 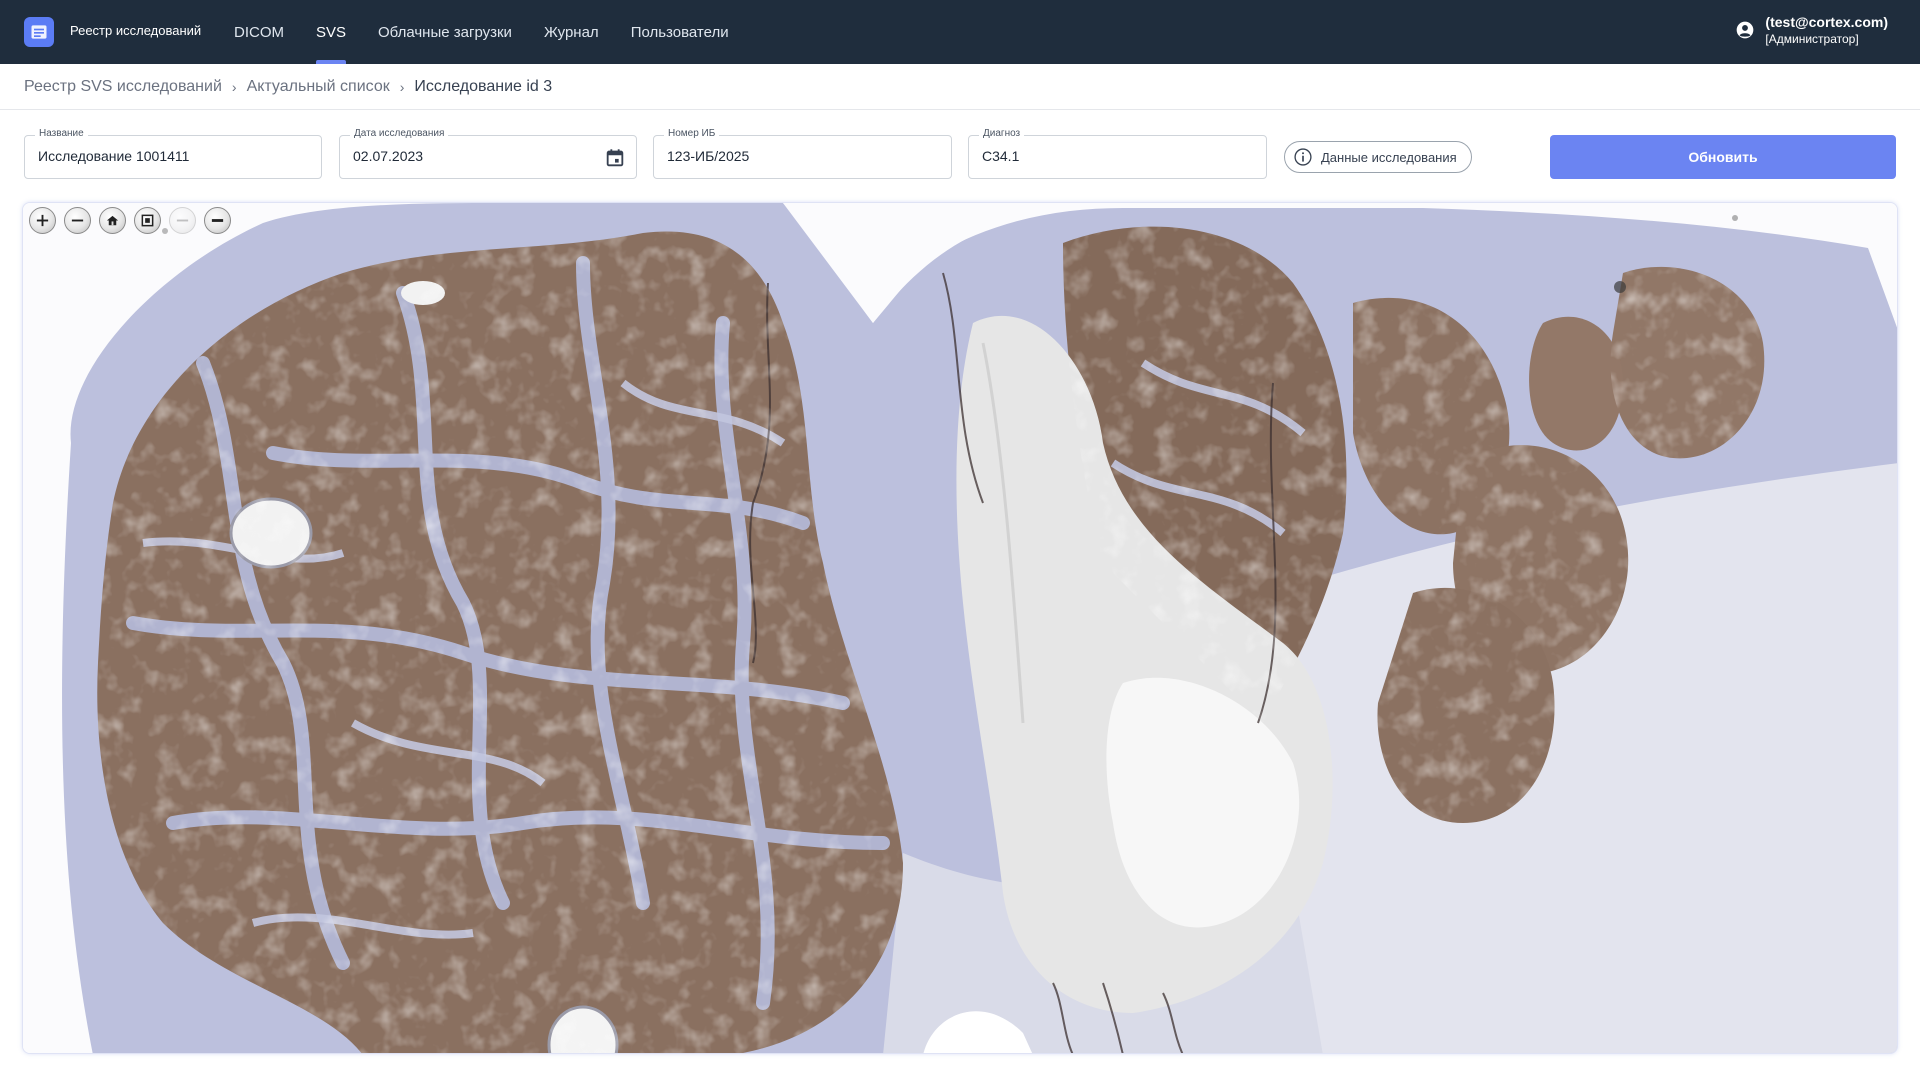 What do you see at coordinates (445, 32) in the screenshot?
I see `nav-item-cloud-uploads: Облачные загрузки` at bounding box center [445, 32].